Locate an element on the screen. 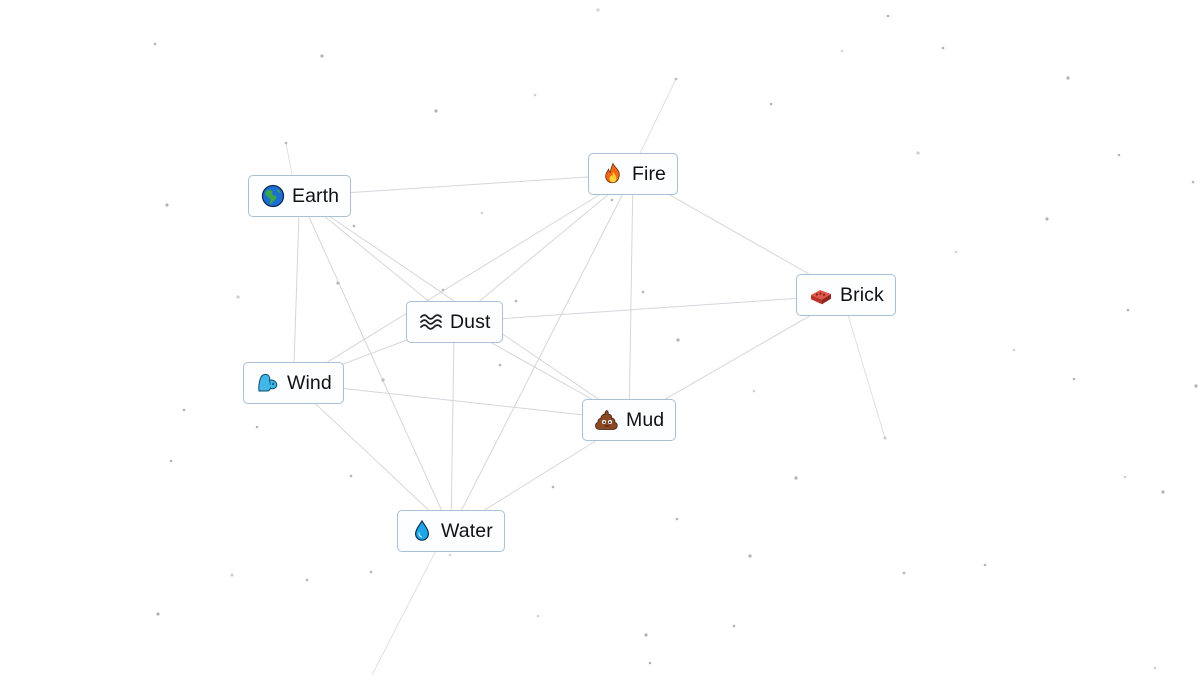 The height and width of the screenshot is (675, 1200). element-water: Water is located at coordinates (451, 531).